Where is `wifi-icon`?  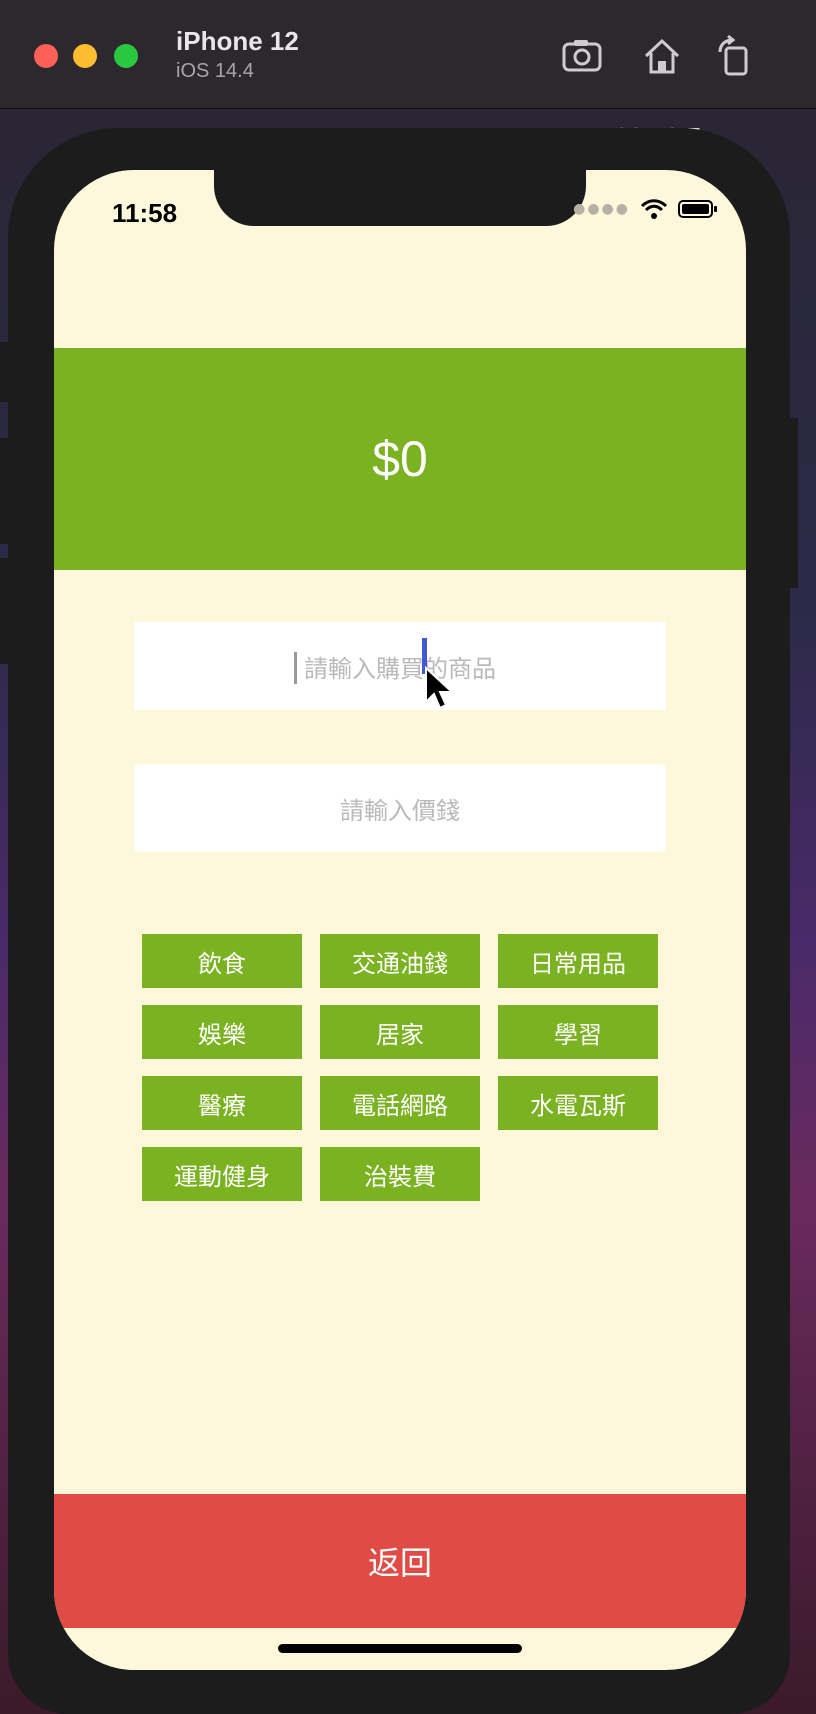 wifi-icon is located at coordinates (654, 209).